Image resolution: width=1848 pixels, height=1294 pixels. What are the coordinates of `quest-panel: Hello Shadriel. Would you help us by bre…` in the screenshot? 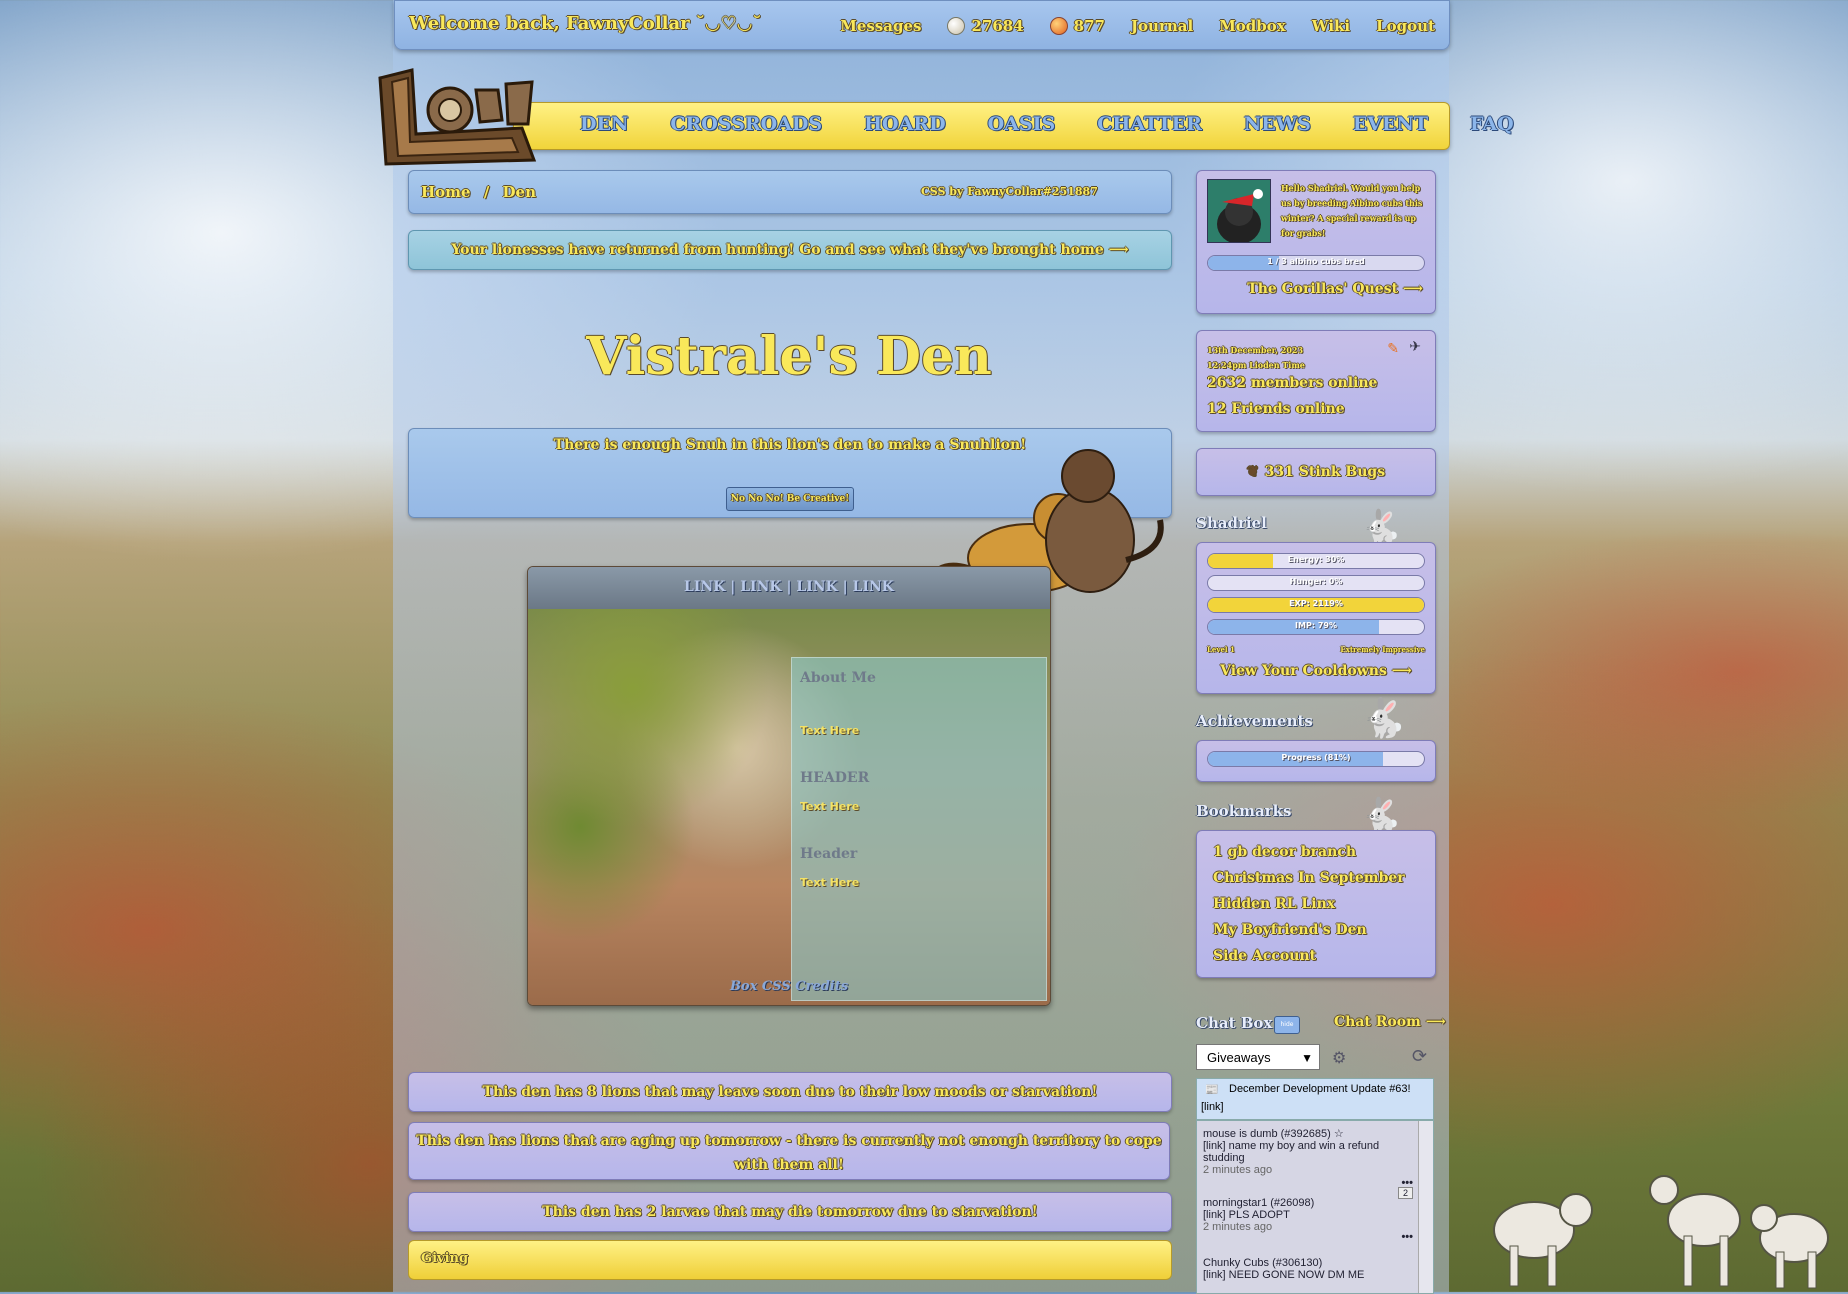 It's located at (1316, 242).